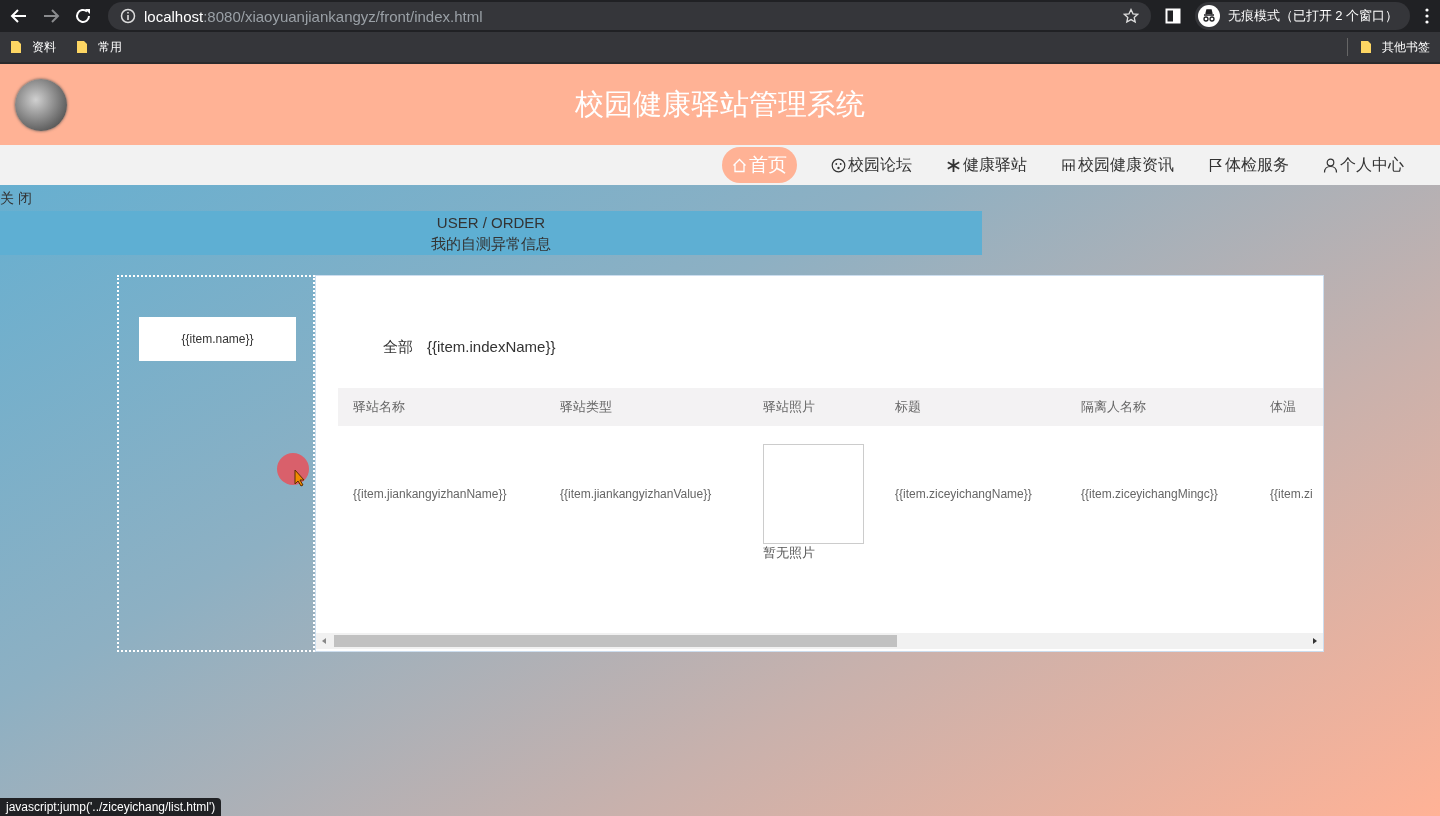 The image size is (1440, 816). What do you see at coordinates (720, 104) in the screenshot?
I see `site-title: 校园健康驿站管理系统` at bounding box center [720, 104].